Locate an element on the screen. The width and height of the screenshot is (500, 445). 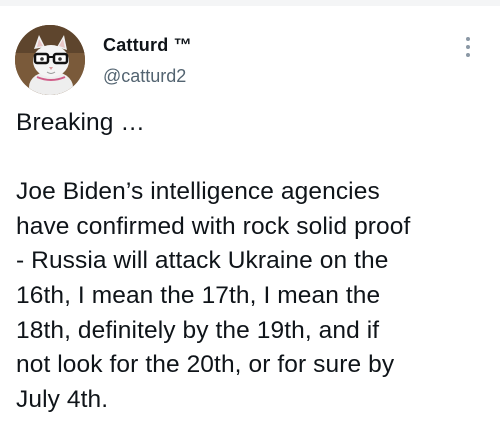
author-username: @catturd2 is located at coordinates (144, 76).